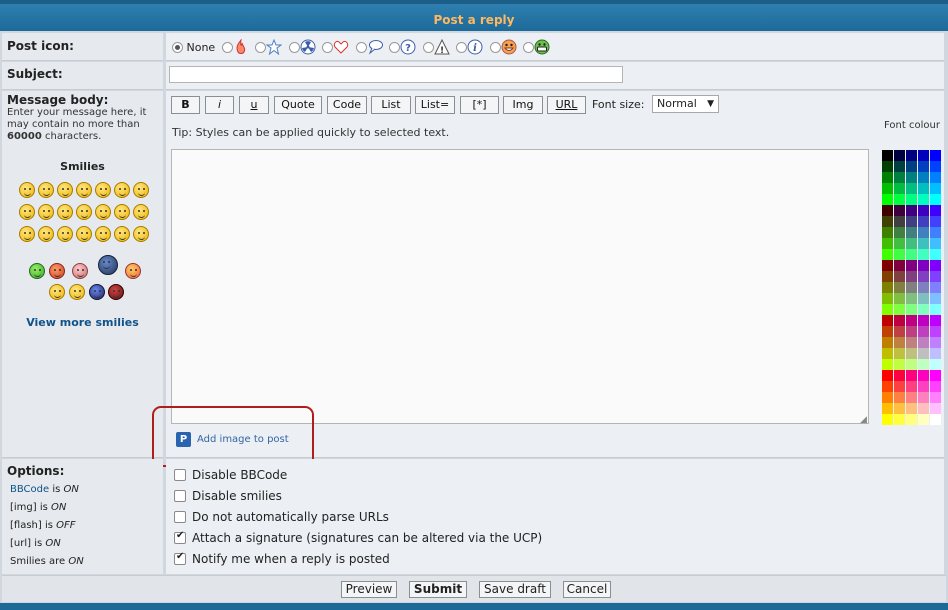 The width and height of the screenshot is (948, 610). Describe the element at coordinates (529, 47) in the screenshot. I see `post-icon-teeth-radio` at that location.